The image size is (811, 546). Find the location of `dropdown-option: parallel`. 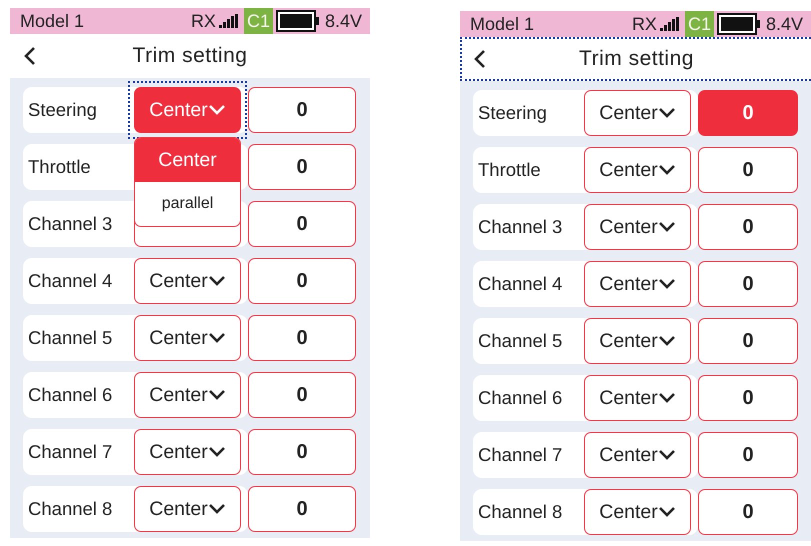

dropdown-option: parallel is located at coordinates (187, 204).